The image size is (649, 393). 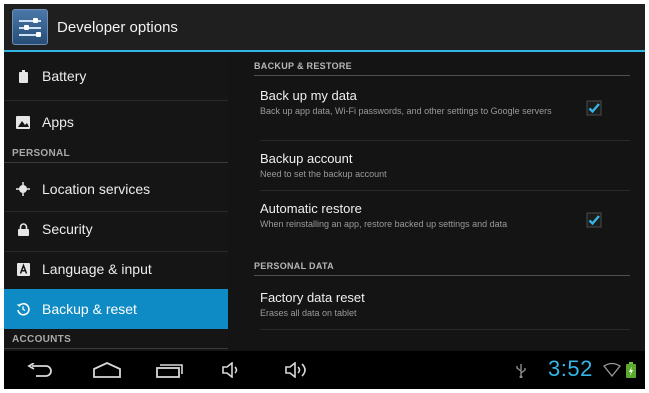 What do you see at coordinates (116, 154) in the screenshot?
I see `section-header-personal: PERSONAL` at bounding box center [116, 154].